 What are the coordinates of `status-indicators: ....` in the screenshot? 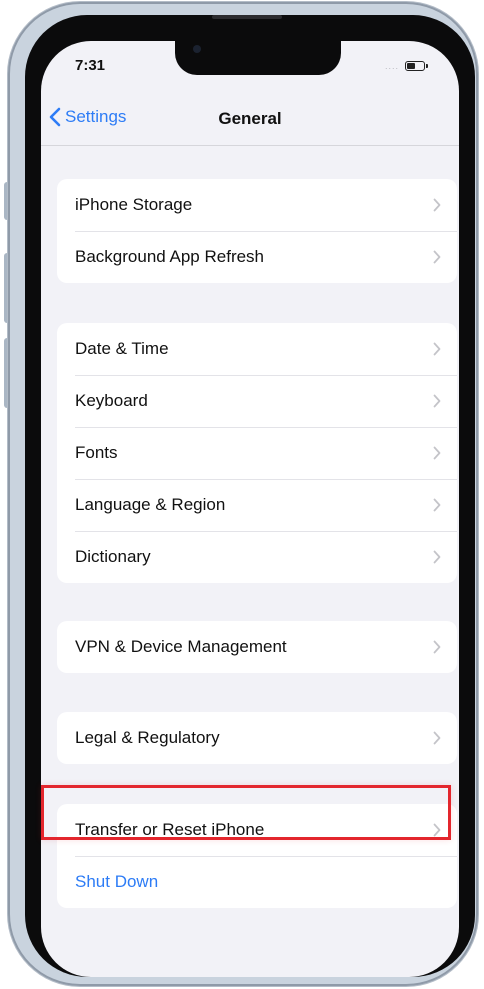 It's located at (406, 66).